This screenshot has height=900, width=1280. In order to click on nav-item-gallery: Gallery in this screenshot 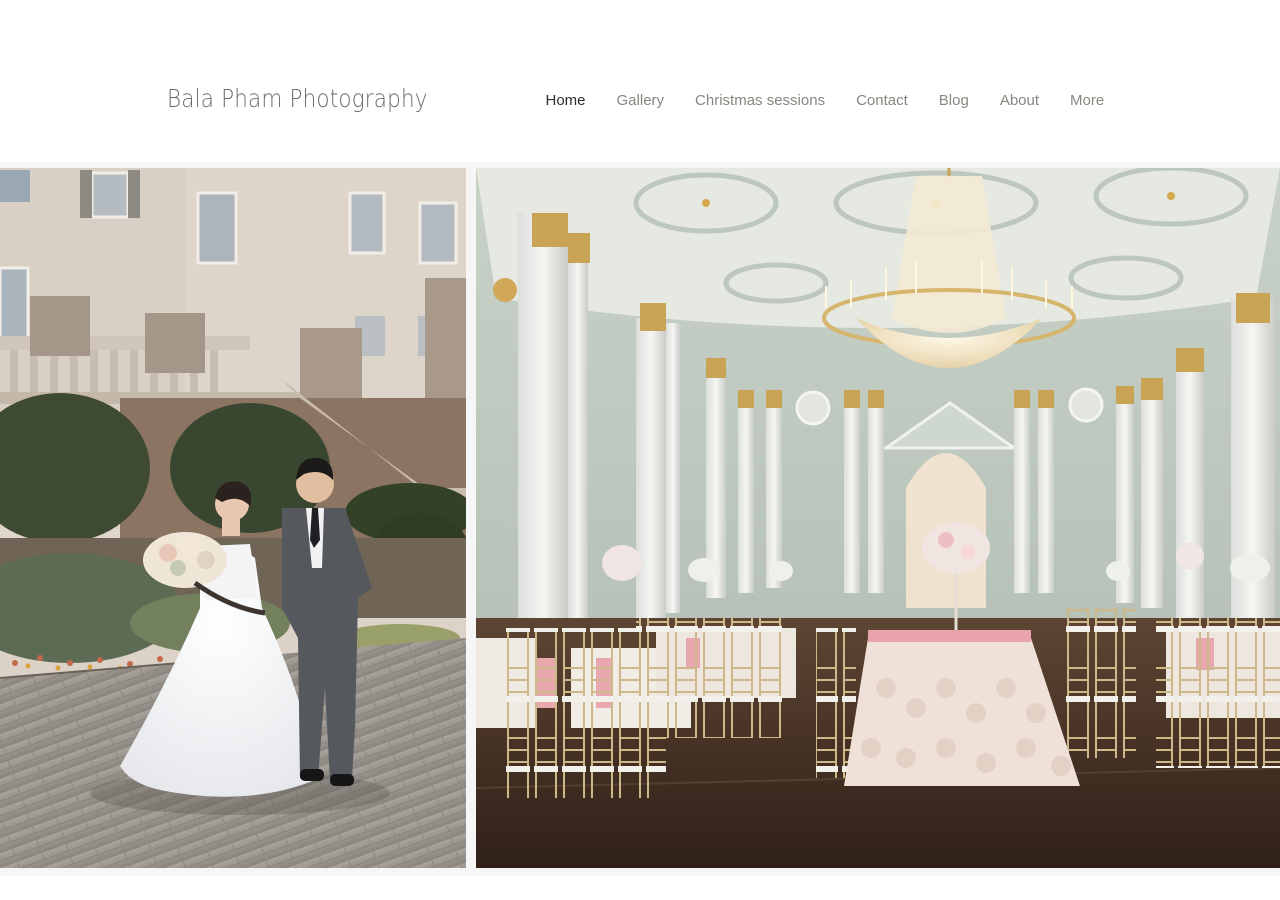, I will do `click(640, 100)`.